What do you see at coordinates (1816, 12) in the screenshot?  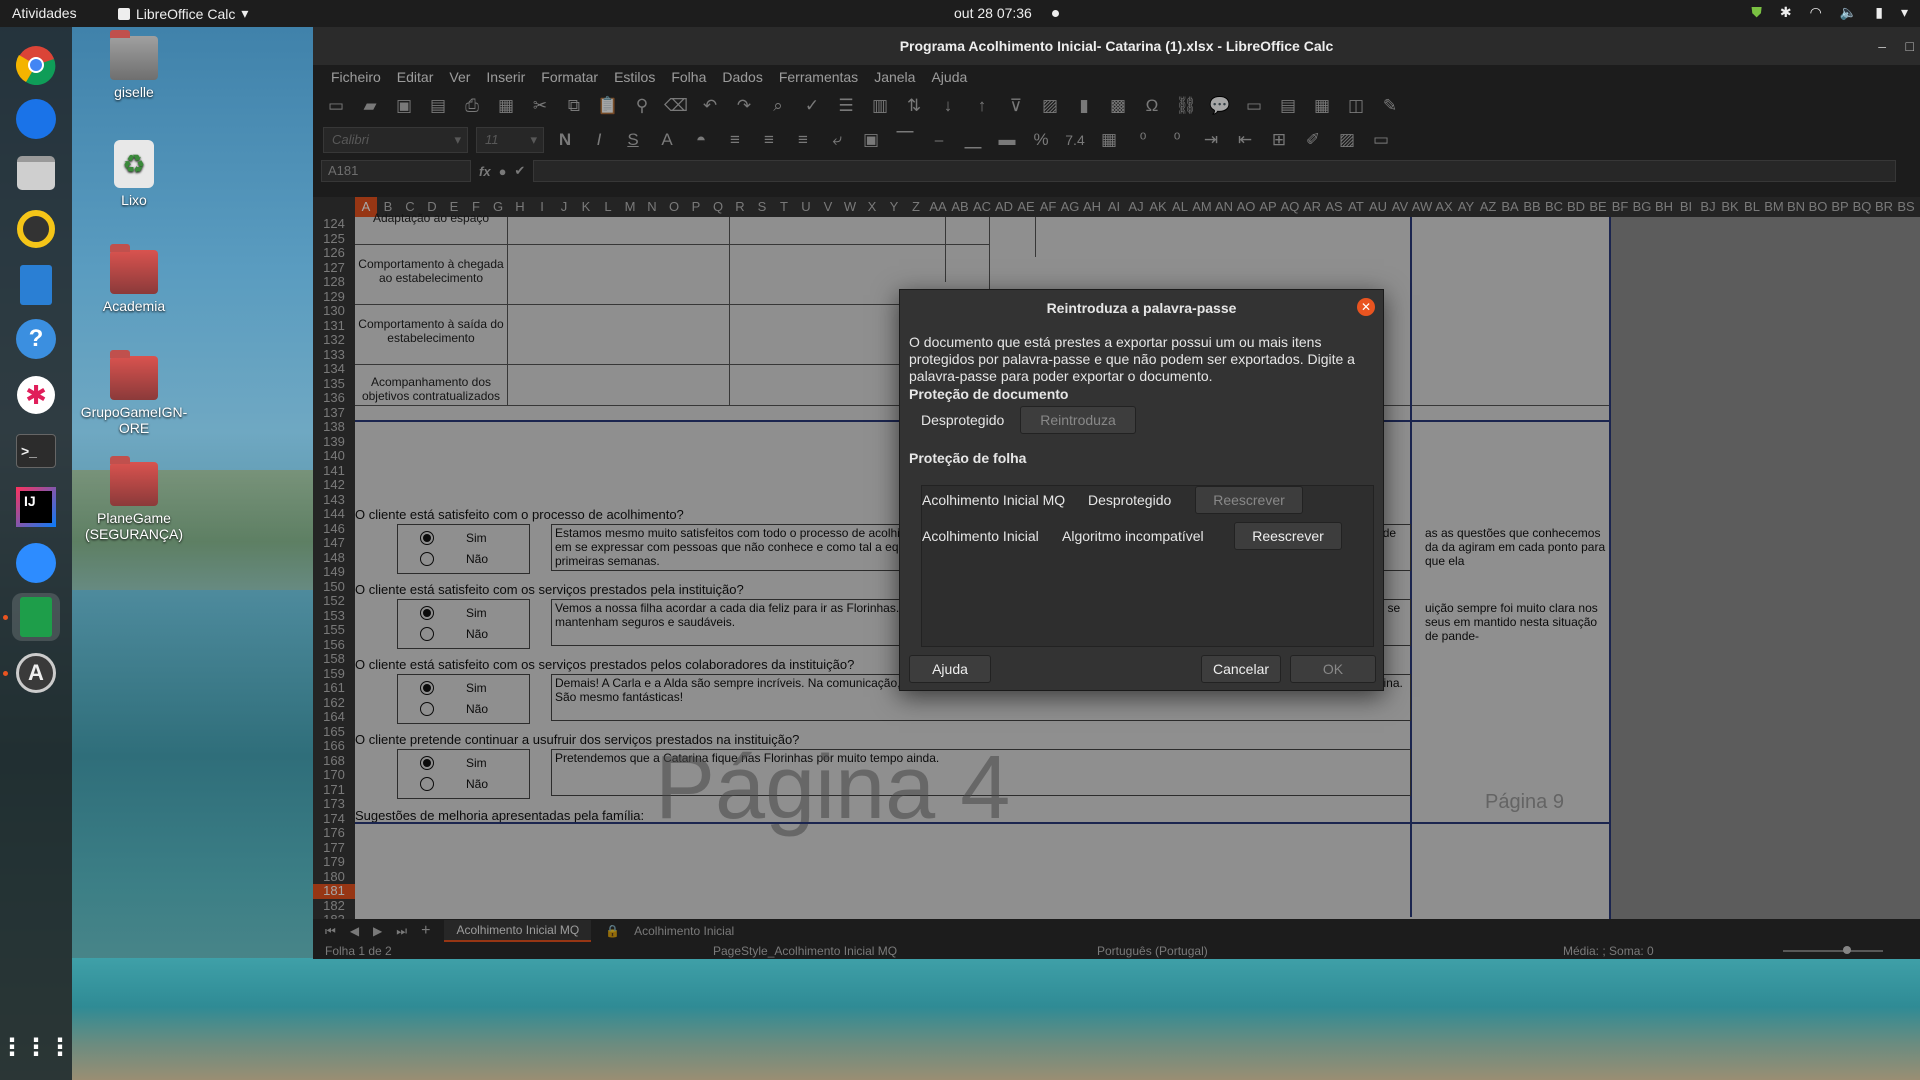 I see `wifi-icon: ◠` at bounding box center [1816, 12].